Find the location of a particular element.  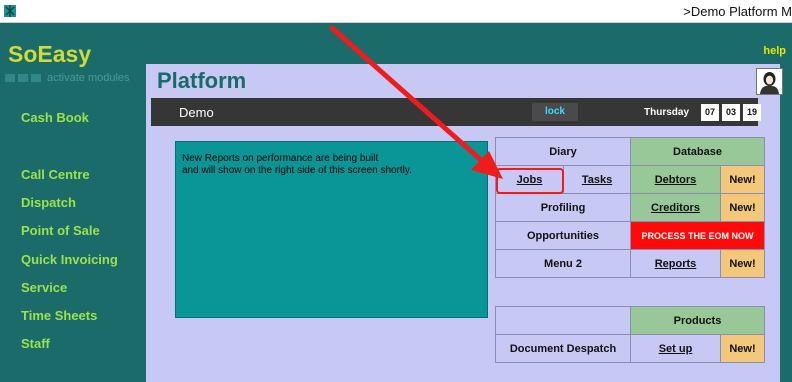

menu-2-label: Menu 2 is located at coordinates (563, 263).